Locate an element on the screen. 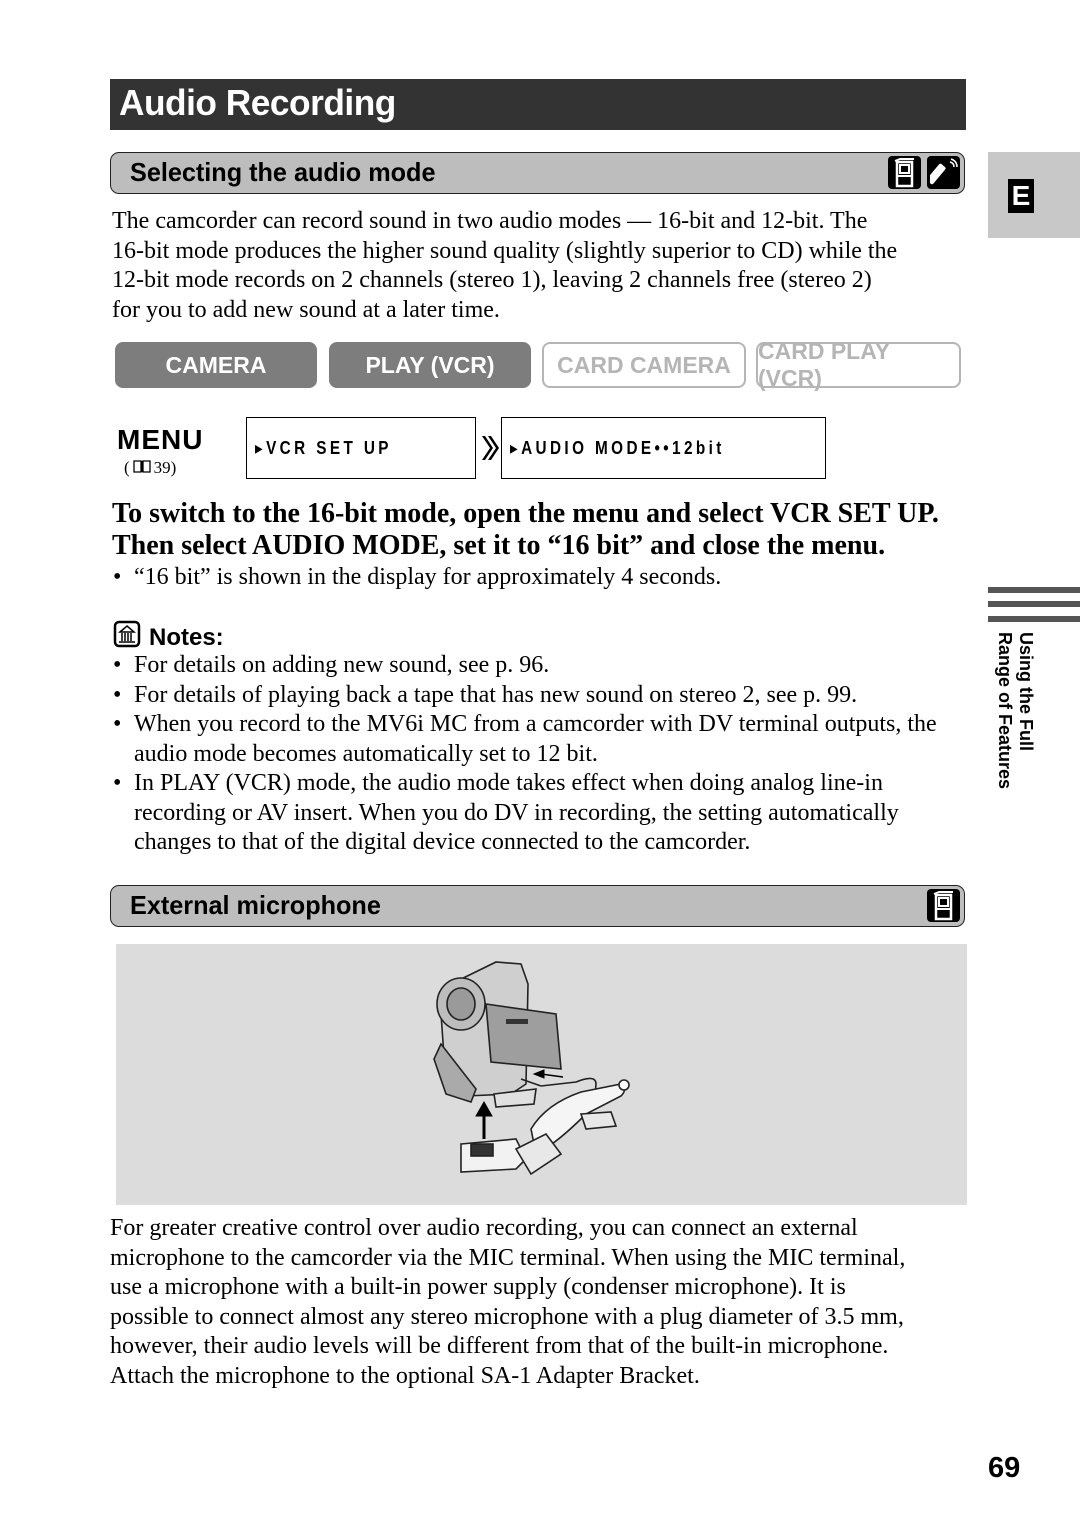 Image resolution: width=1080 pixels, height=1535 pixels. menu-step-text: ▸VCR SET UP is located at coordinates (323, 448).